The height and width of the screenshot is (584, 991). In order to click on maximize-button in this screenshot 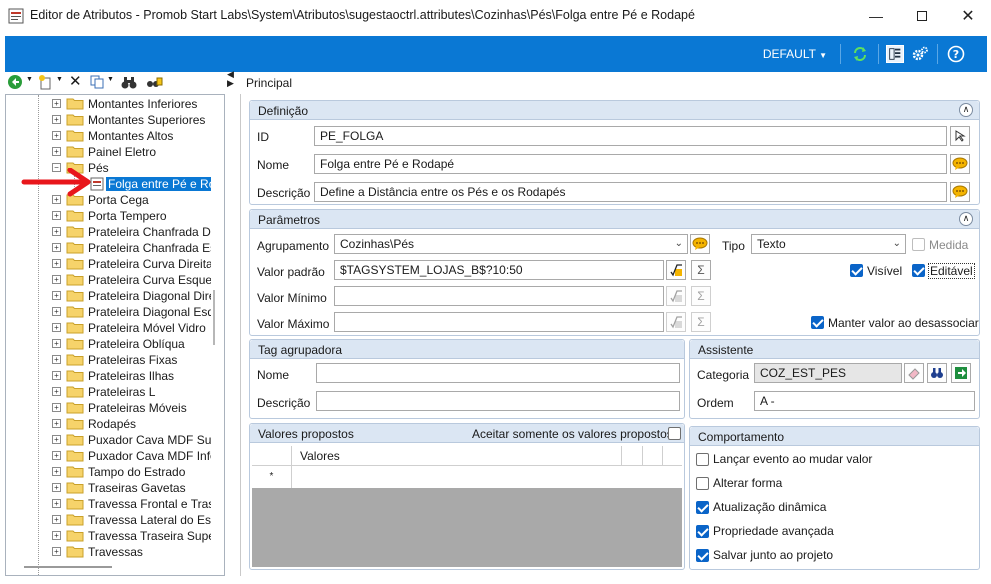, I will do `click(922, 16)`.